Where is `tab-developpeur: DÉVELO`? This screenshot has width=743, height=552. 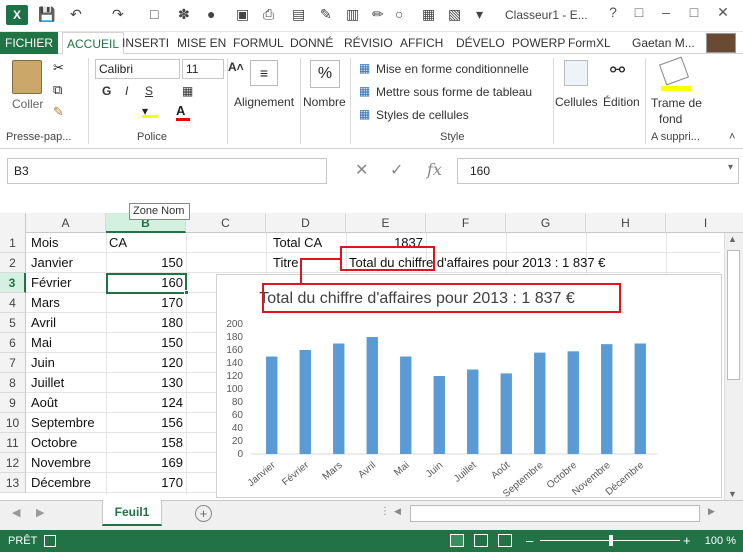 tab-developpeur: DÉVELO is located at coordinates (480, 43).